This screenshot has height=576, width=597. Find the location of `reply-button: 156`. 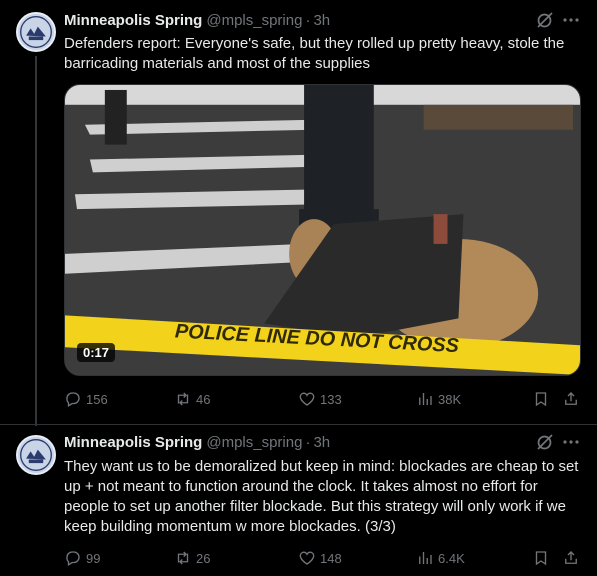

reply-button: 156 is located at coordinates (86, 399).